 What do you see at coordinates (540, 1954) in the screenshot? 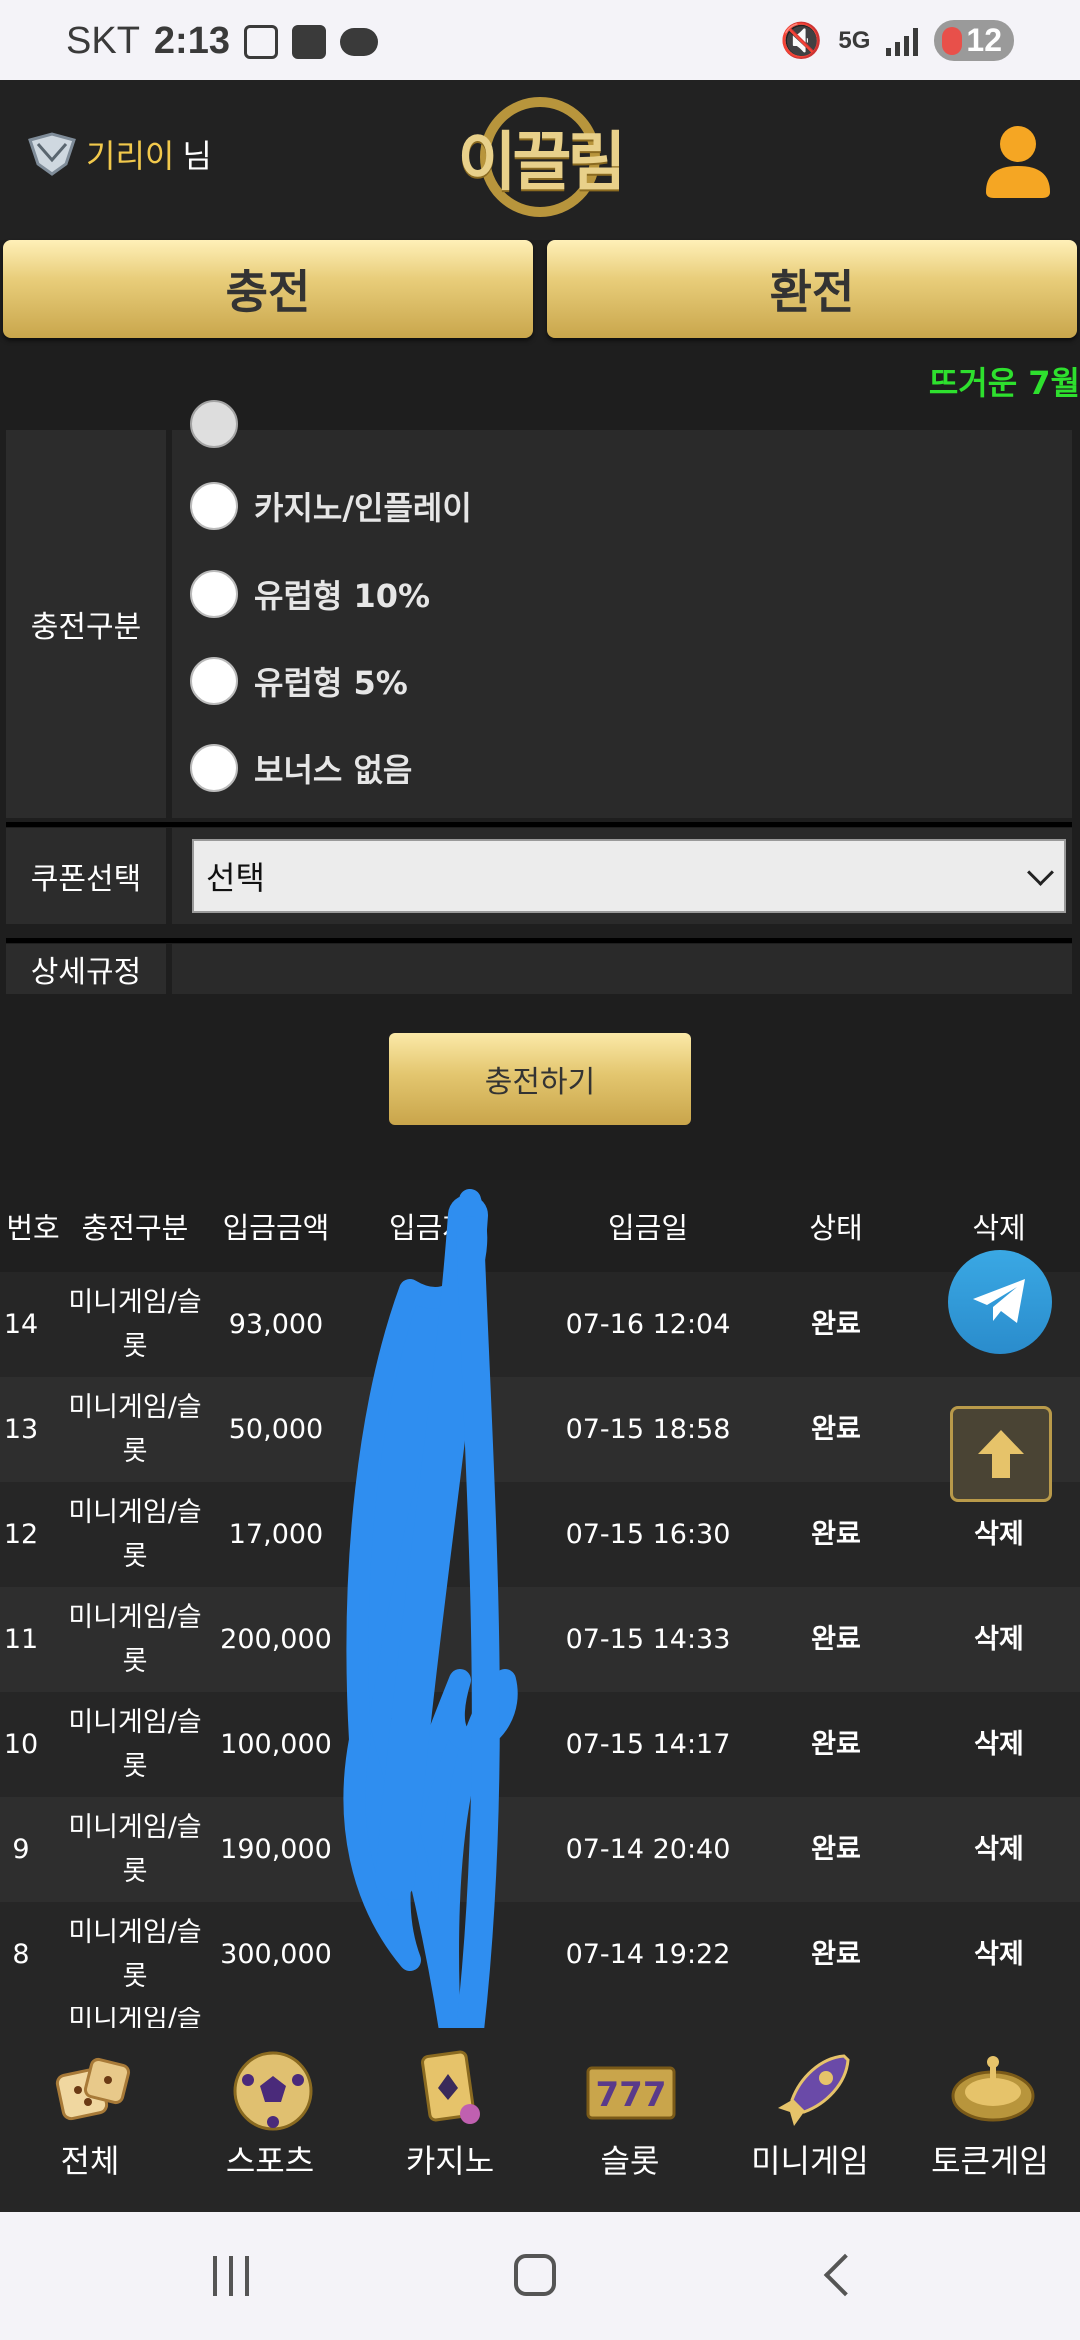
I see `table-row: 8 미니게임/슬 롯 300,000 07-14 19:22 완료 삭제` at bounding box center [540, 1954].